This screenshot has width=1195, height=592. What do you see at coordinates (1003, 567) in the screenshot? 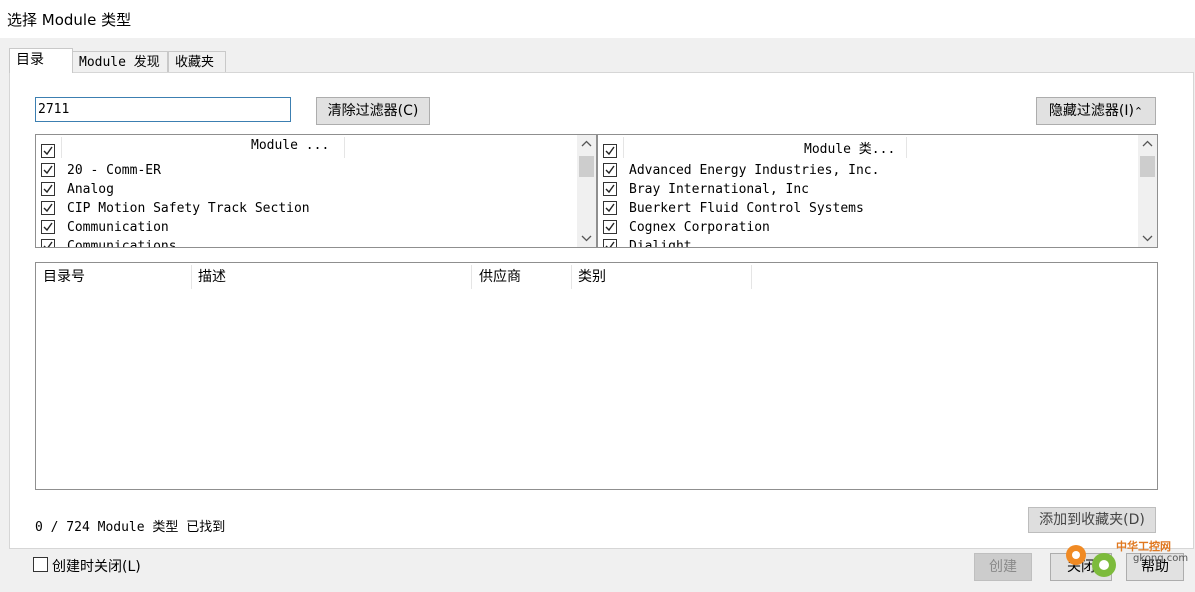
I see `create-button: 创建` at bounding box center [1003, 567].